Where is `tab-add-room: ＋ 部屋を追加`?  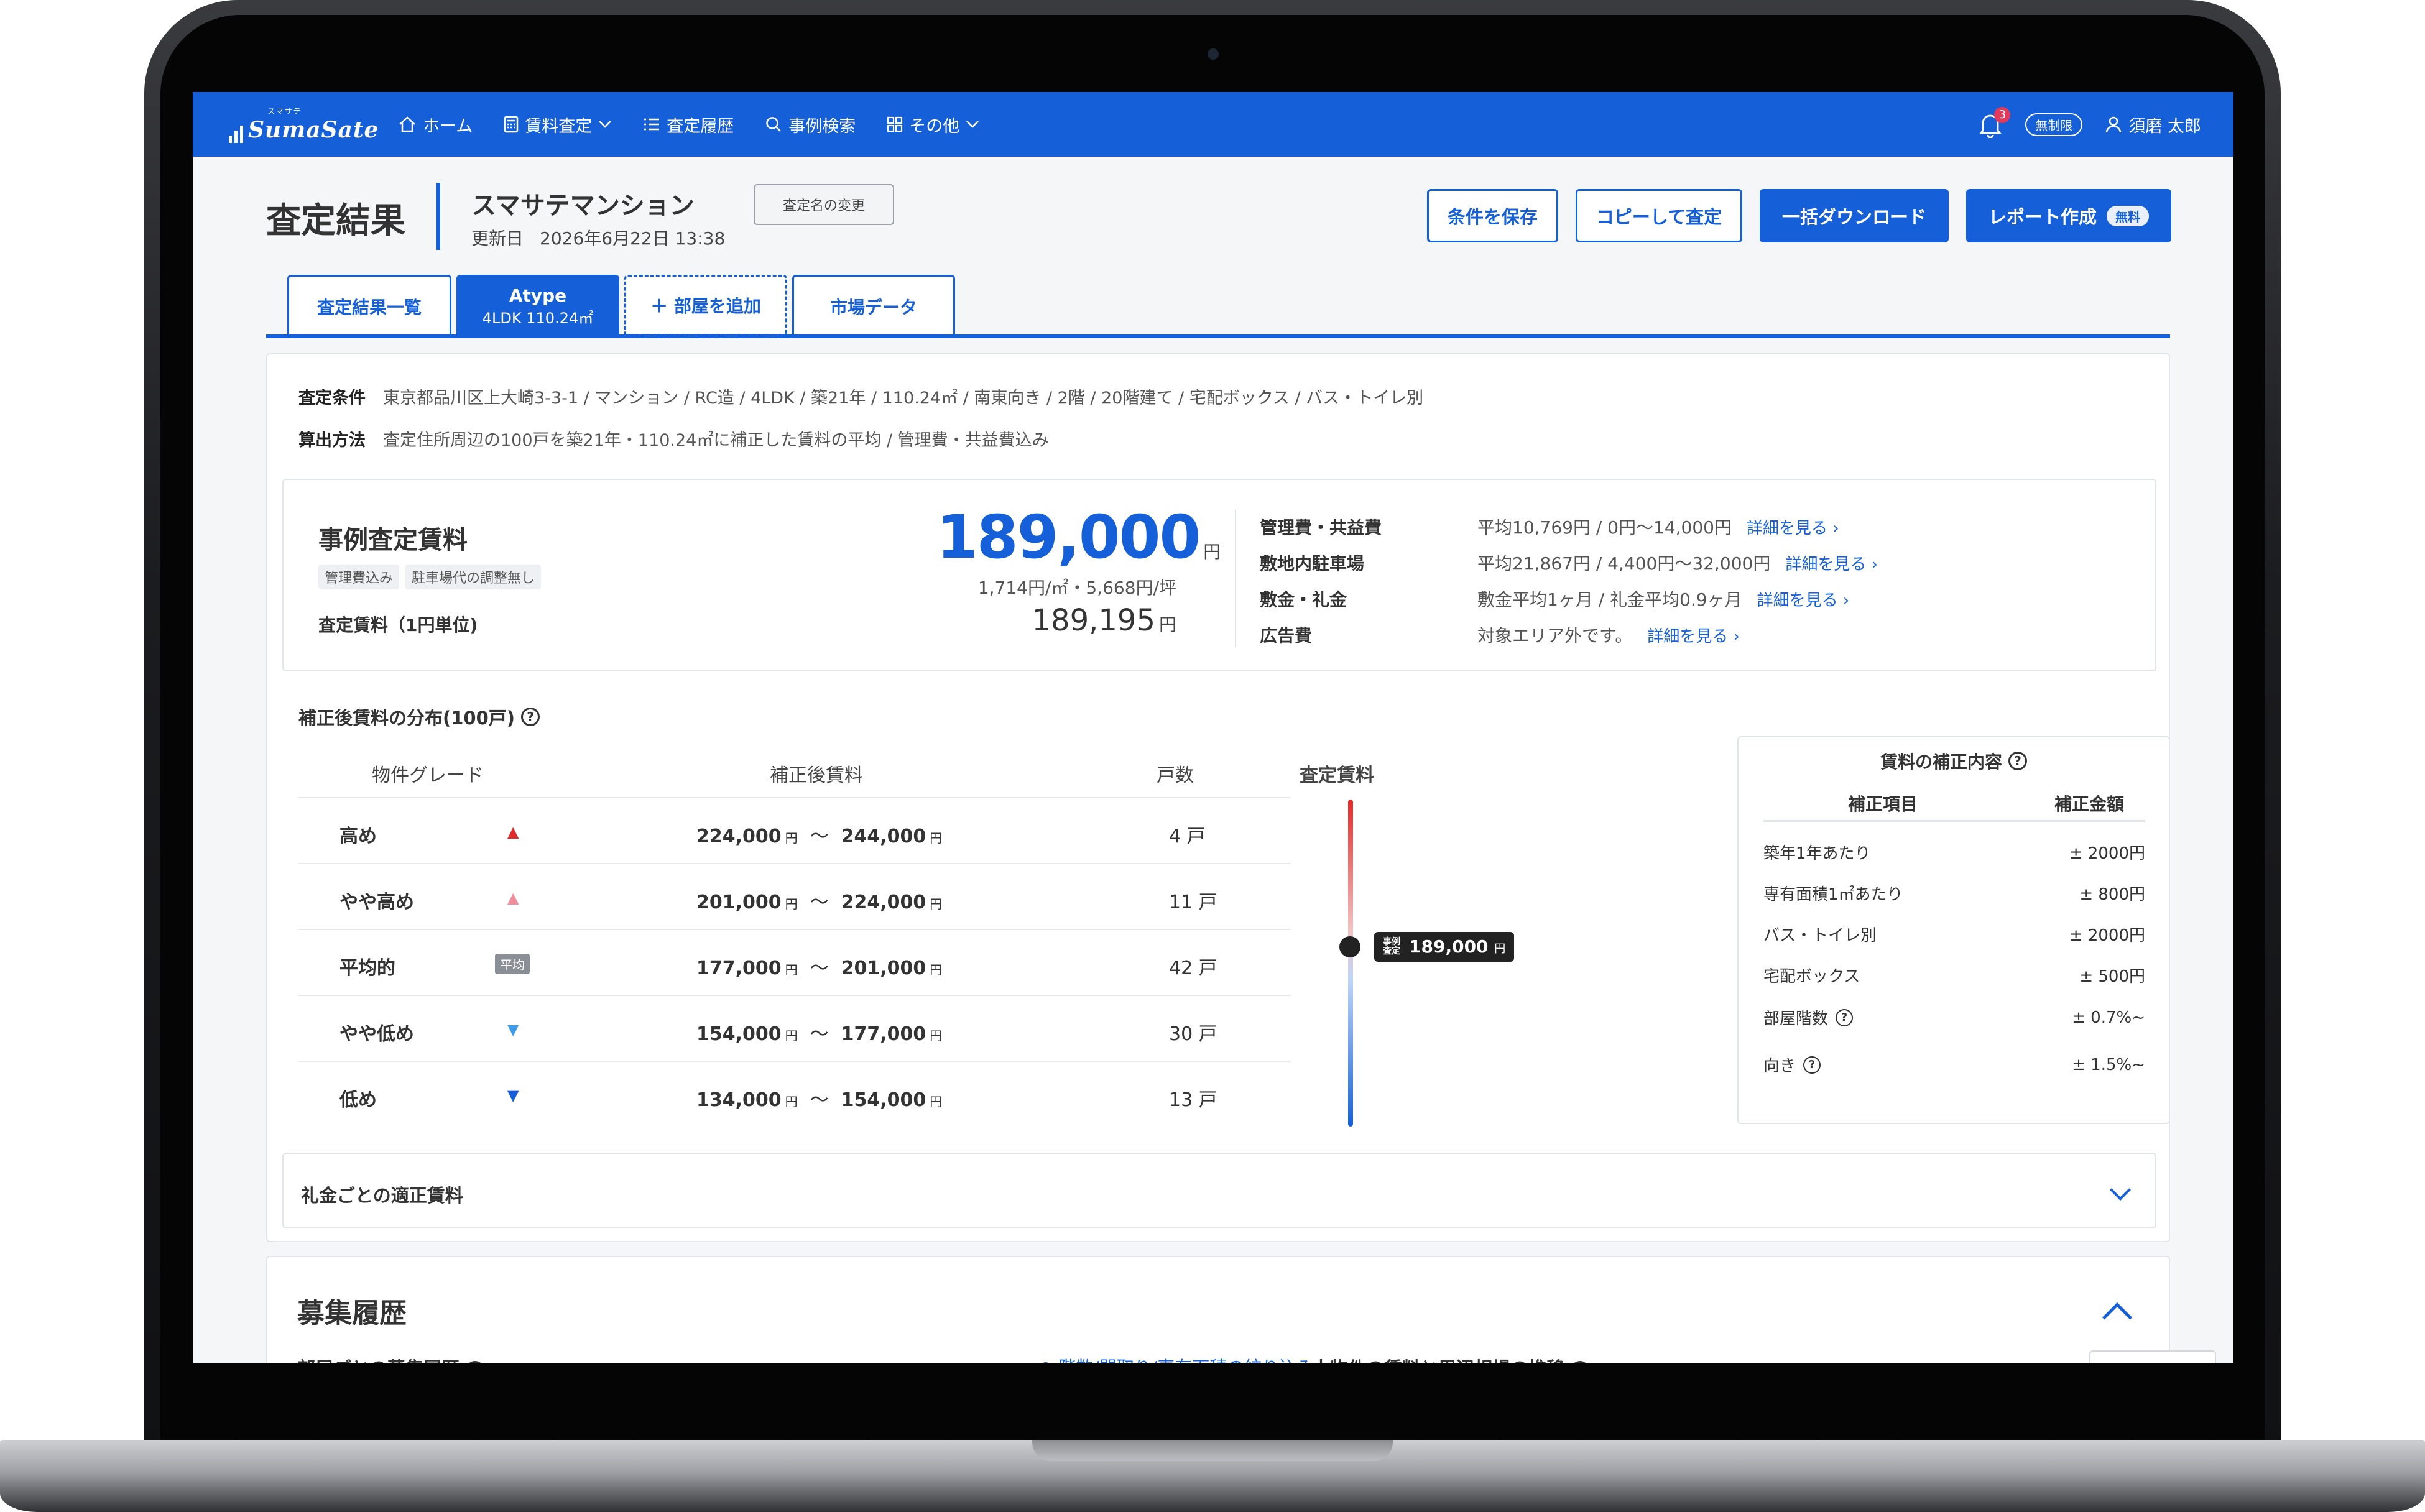 tab-add-room: ＋ 部屋を追加 is located at coordinates (705, 305).